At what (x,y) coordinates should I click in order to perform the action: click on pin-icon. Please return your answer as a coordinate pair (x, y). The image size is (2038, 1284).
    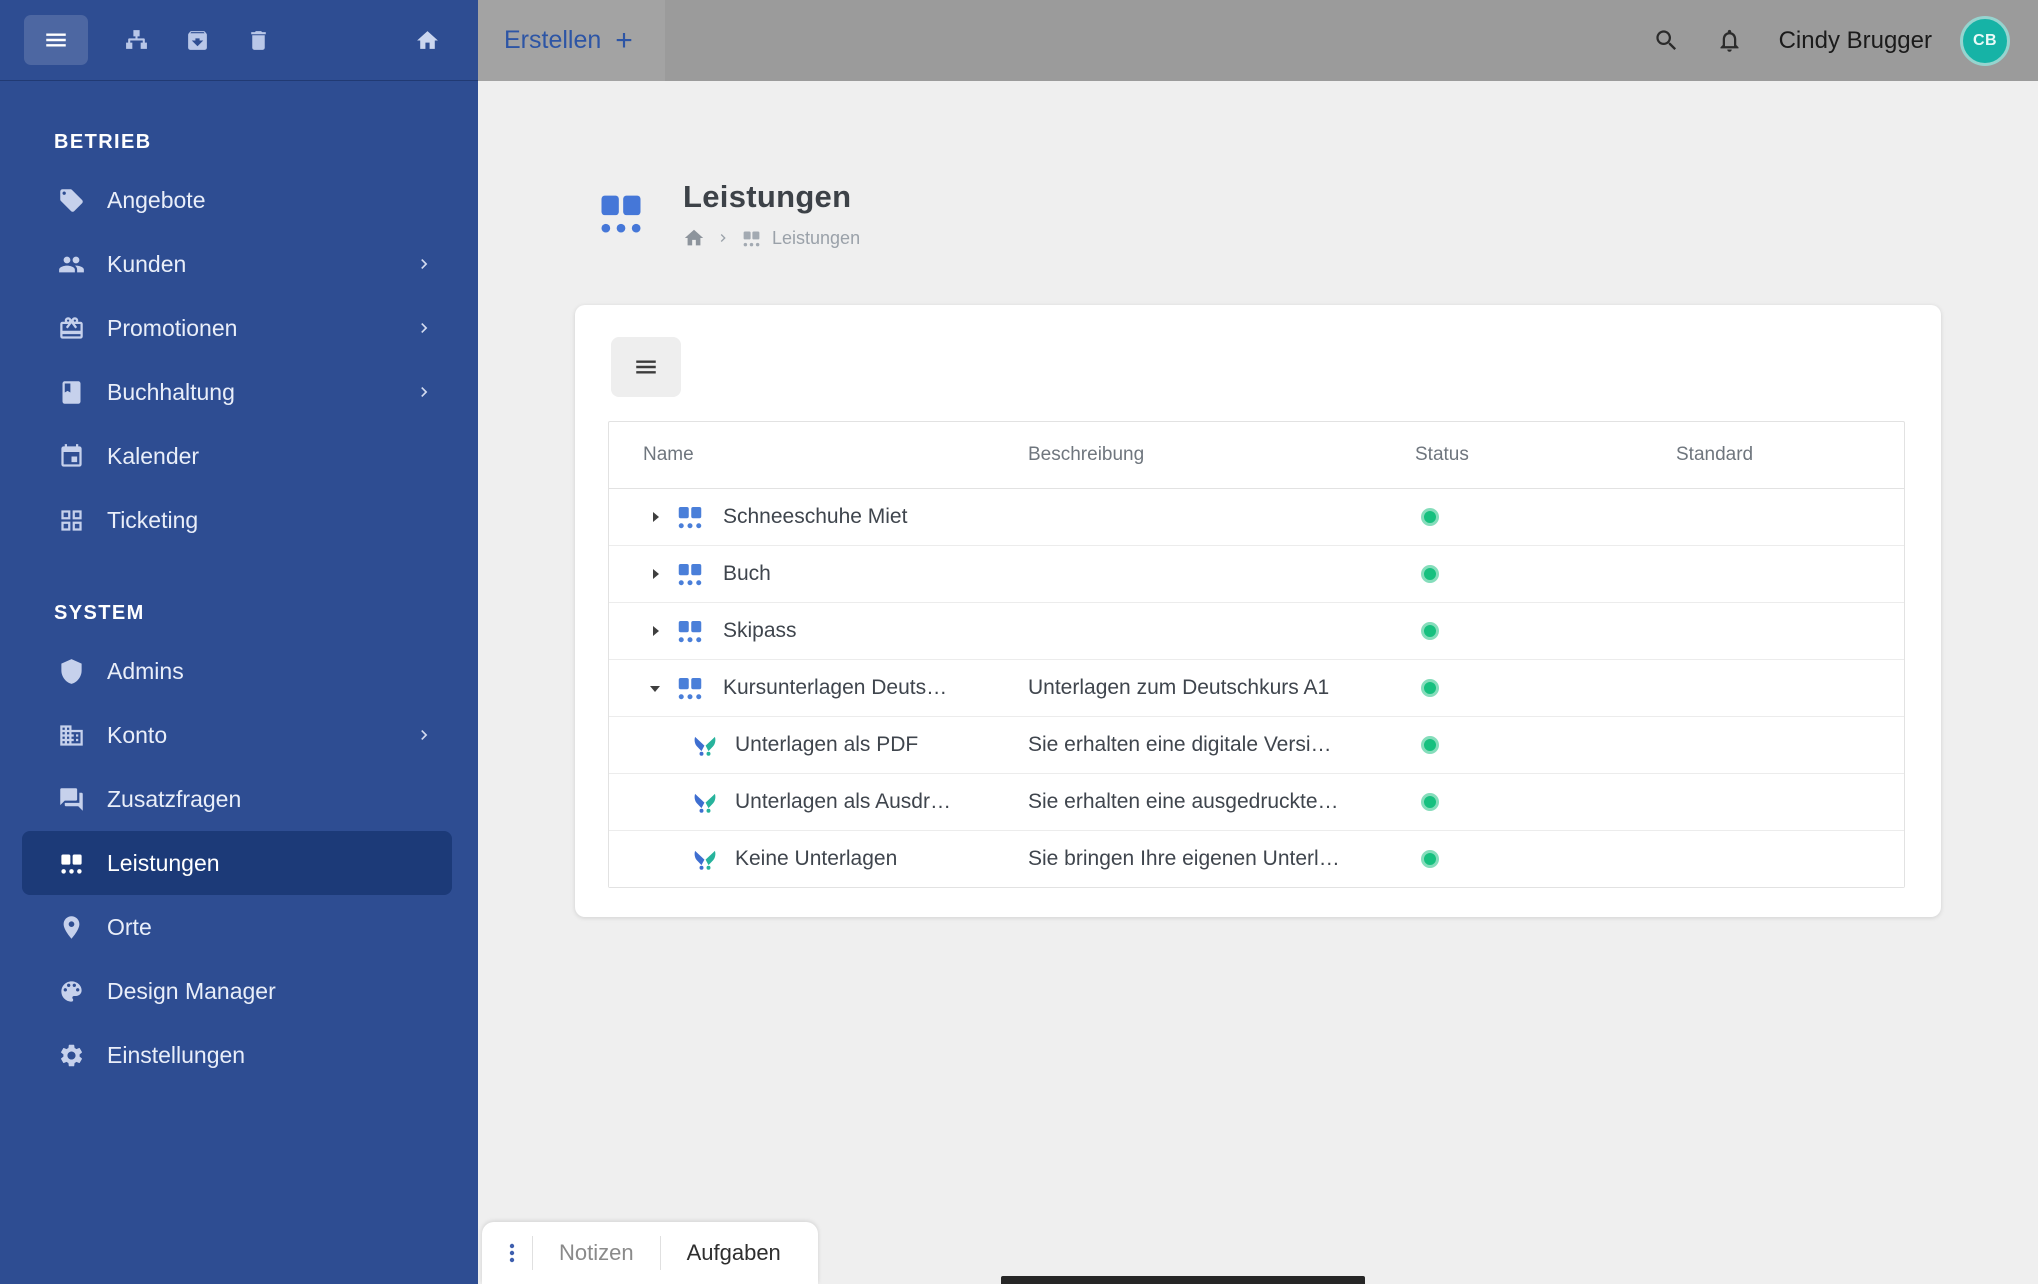
    Looking at the image, I should click on (71, 927).